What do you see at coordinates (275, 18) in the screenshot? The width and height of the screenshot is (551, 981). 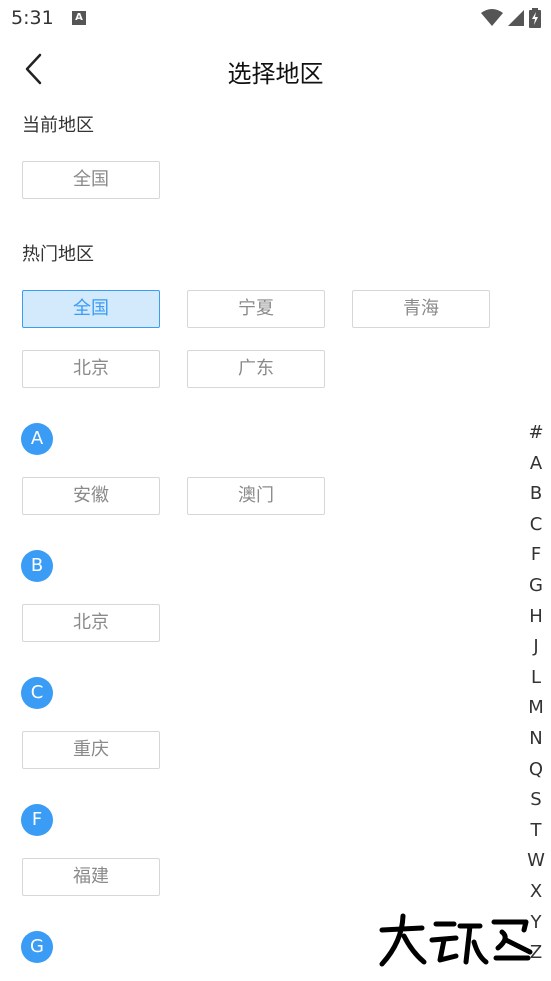 I see `status-bar: 5:31 A` at bounding box center [275, 18].